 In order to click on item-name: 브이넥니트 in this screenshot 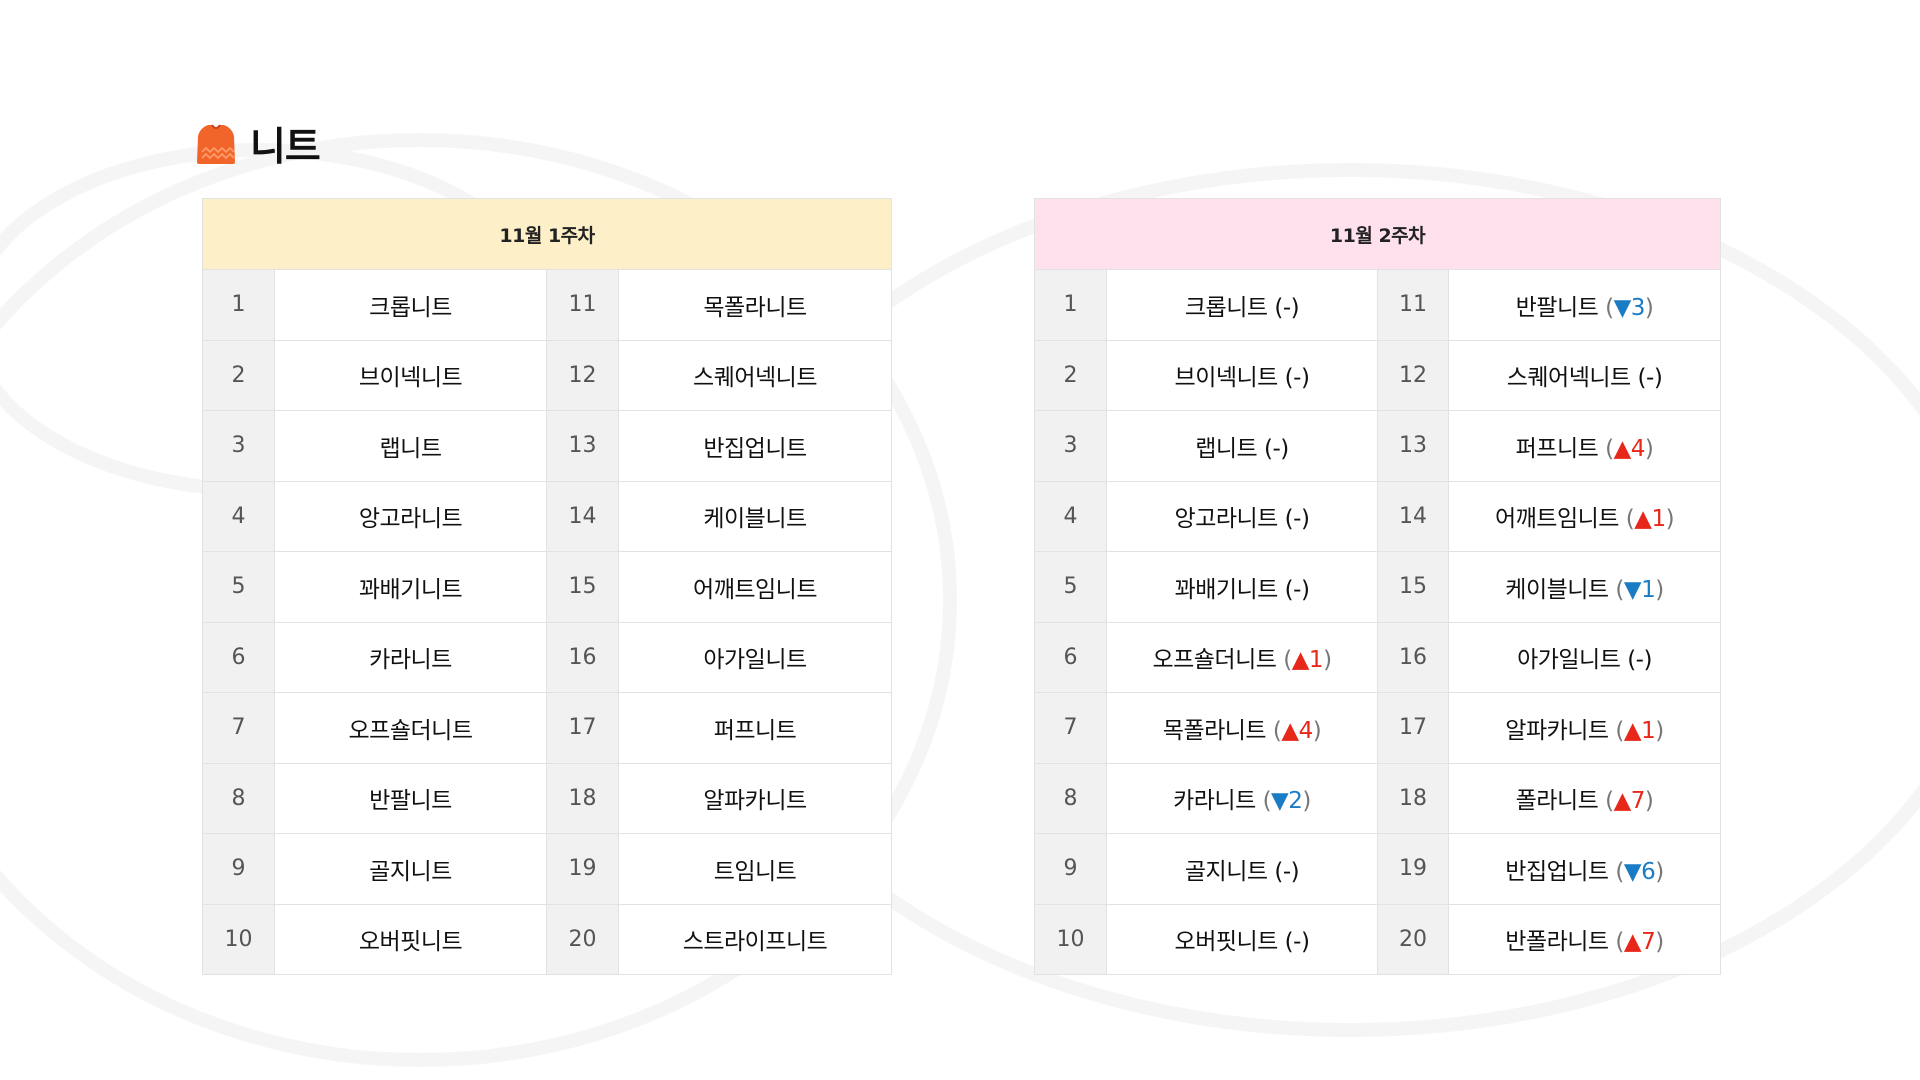, I will do `click(1226, 378)`.